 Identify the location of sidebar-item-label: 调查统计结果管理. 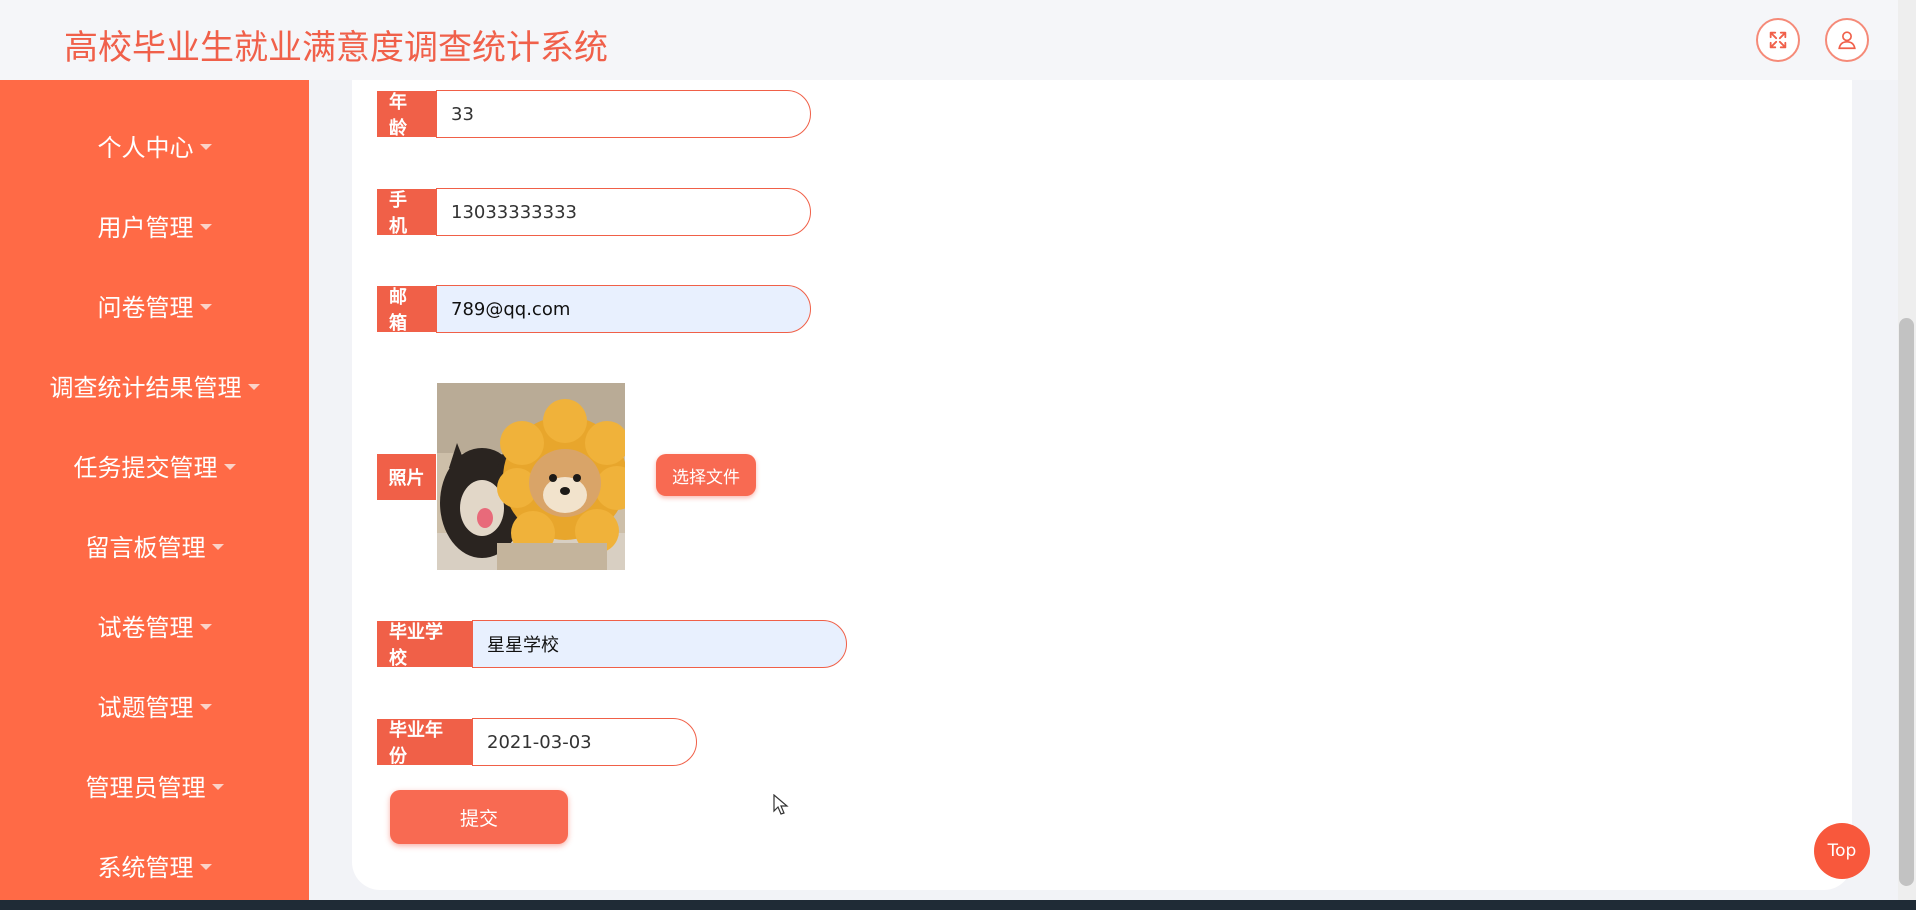
(145, 387).